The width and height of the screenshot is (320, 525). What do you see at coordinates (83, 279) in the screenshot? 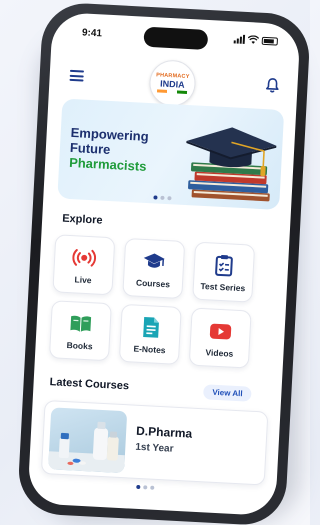
I see `explore-label-live: Live` at bounding box center [83, 279].